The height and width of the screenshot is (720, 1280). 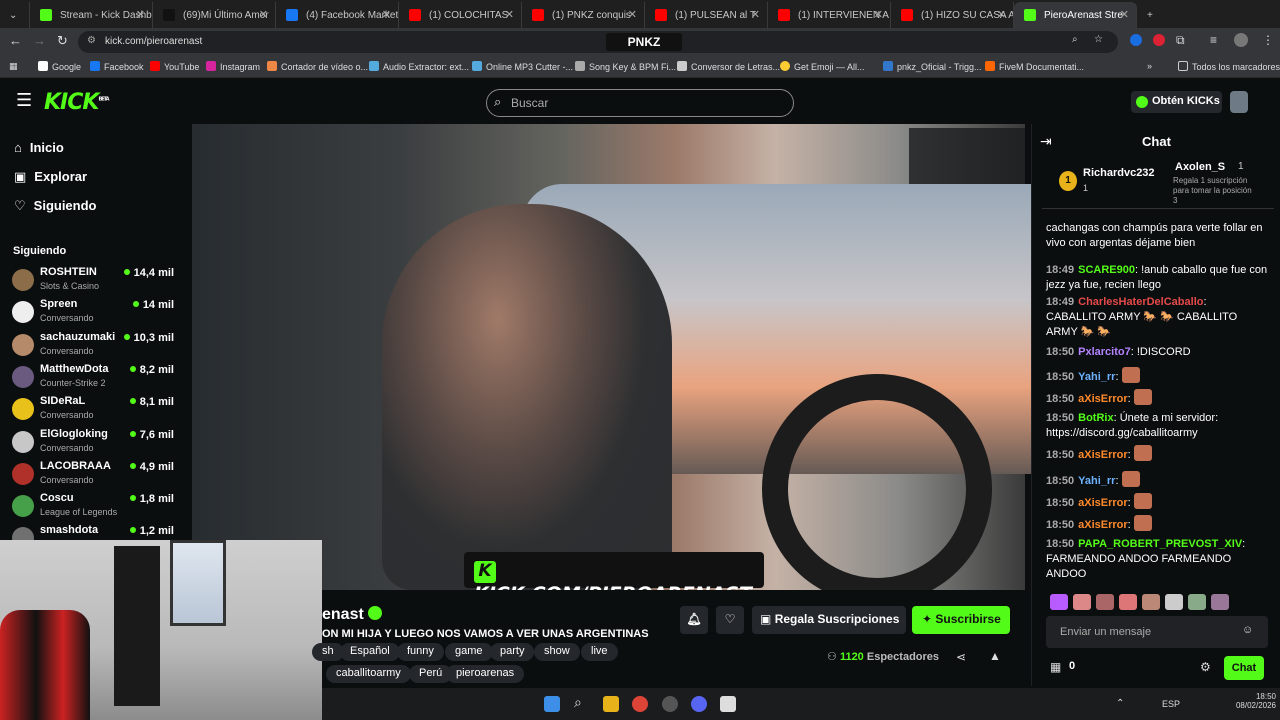 I want to click on follow-button: ♡, so click(x=730, y=620).